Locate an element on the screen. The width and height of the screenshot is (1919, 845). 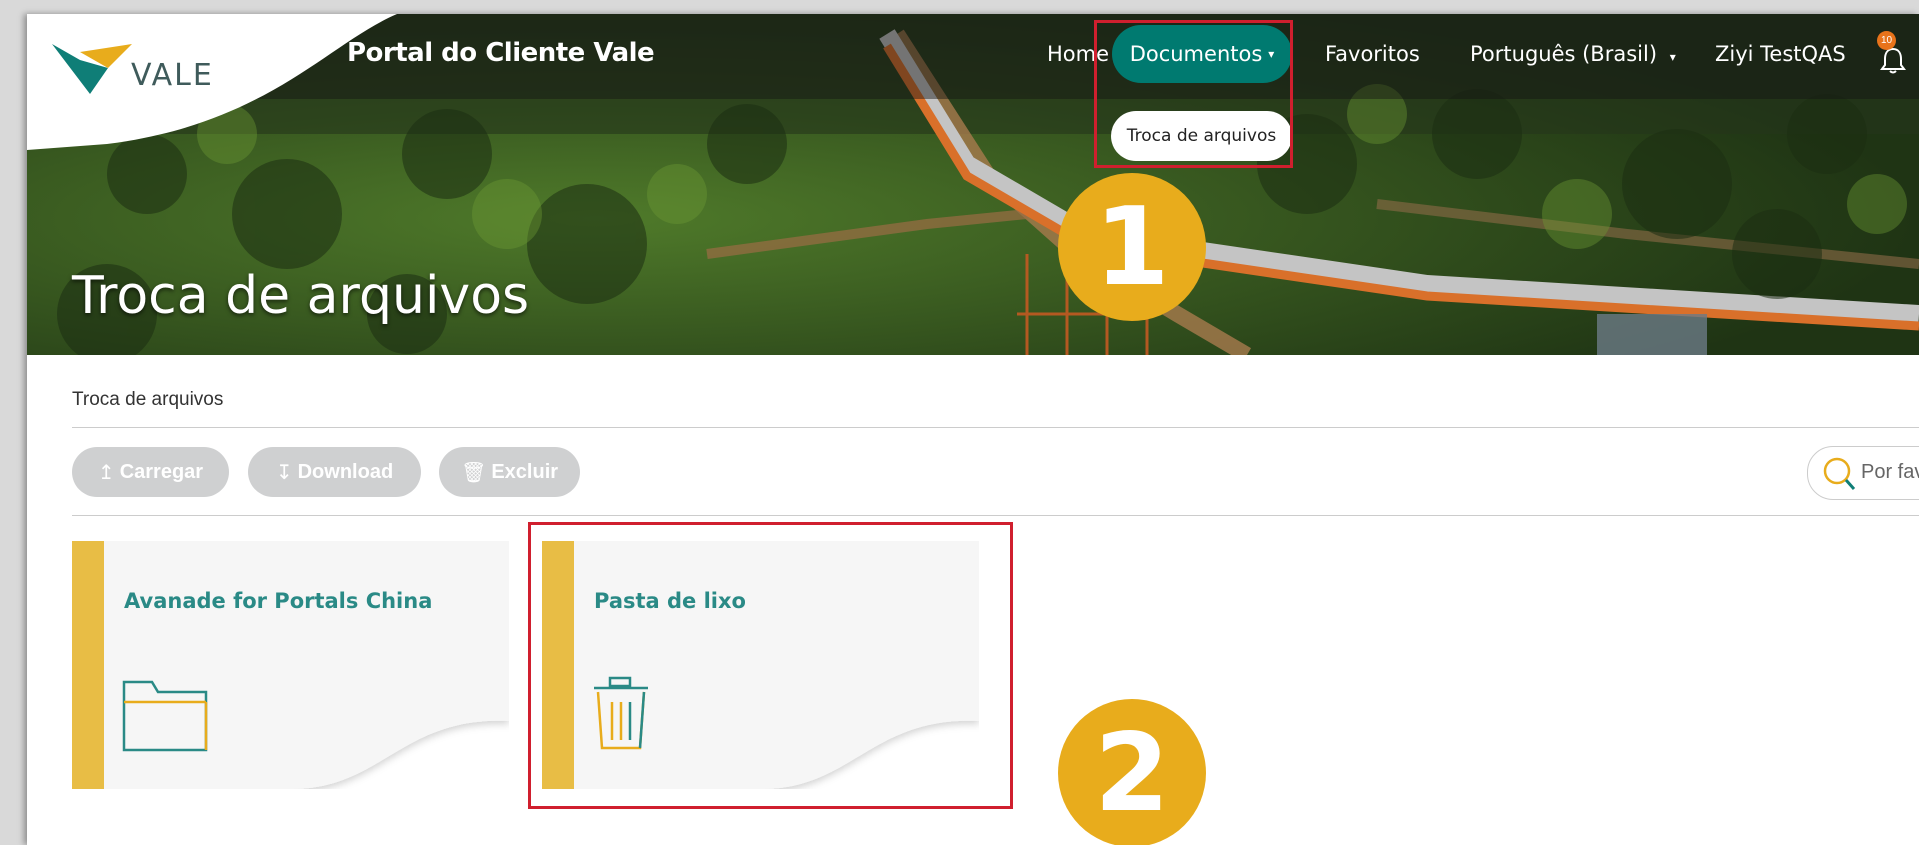
nav-user-menu: Ziyi TestQAS is located at coordinates (1780, 54).